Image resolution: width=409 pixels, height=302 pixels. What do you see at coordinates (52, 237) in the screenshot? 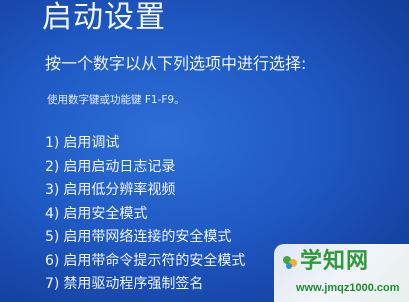
I see `option-number: 5)` at bounding box center [52, 237].